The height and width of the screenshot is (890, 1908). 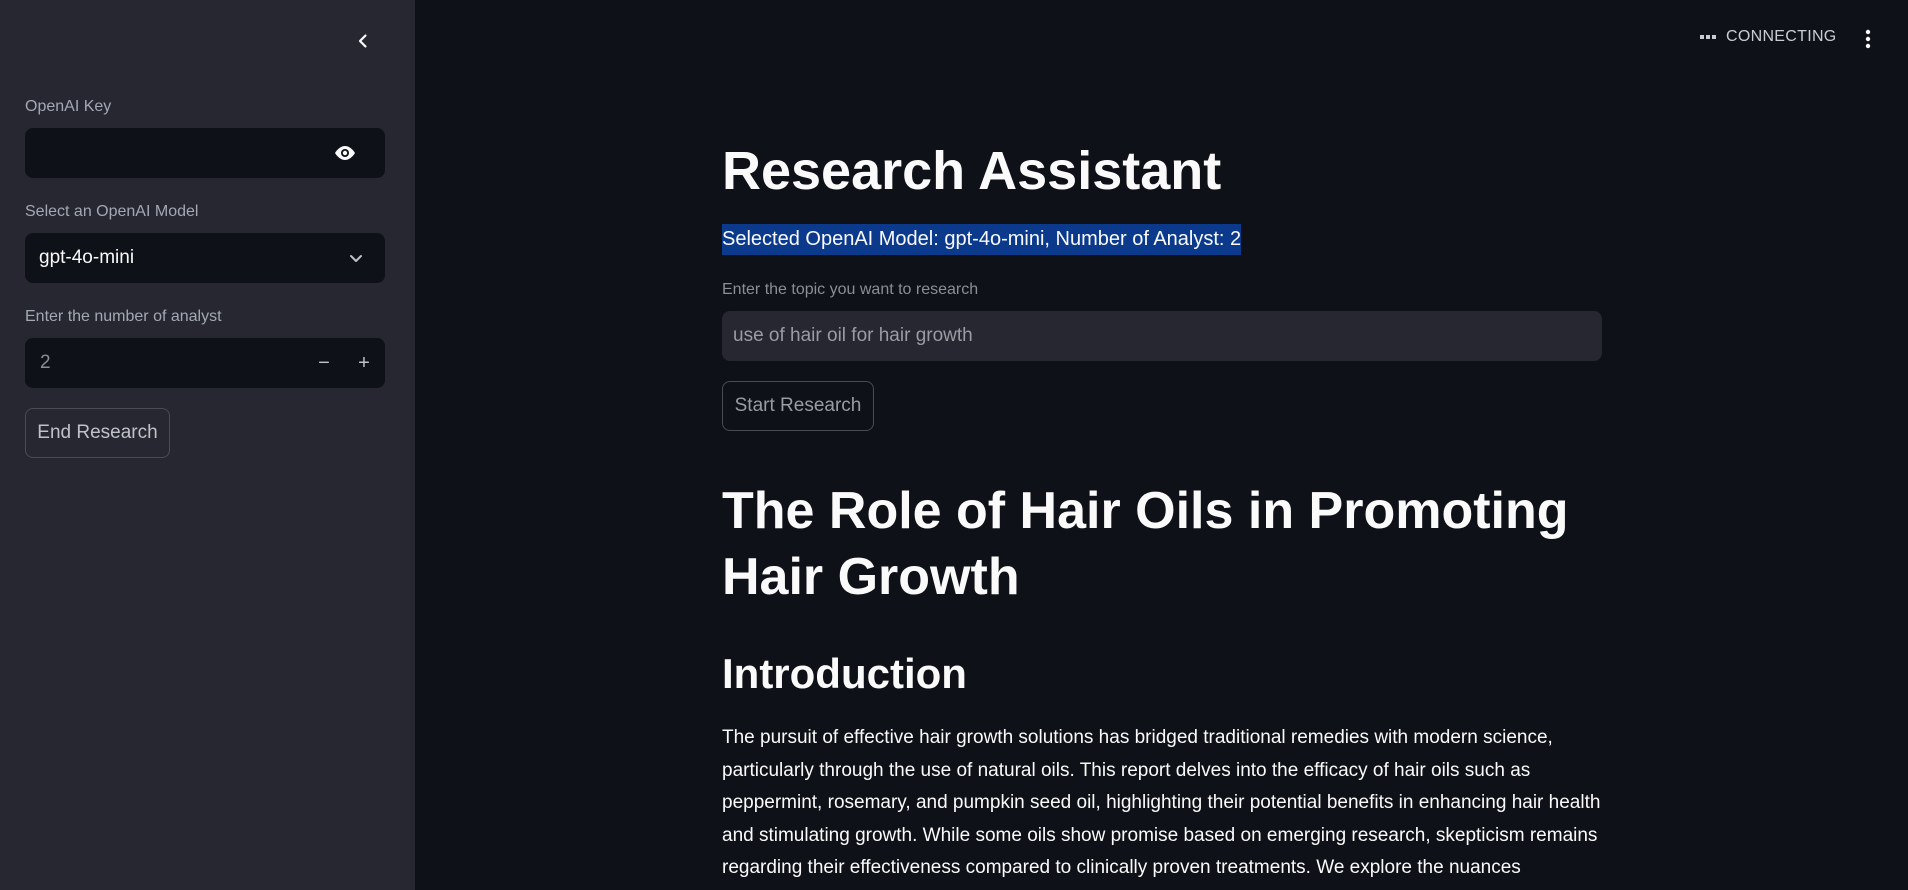 What do you see at coordinates (364, 363) in the screenshot?
I see `increment-button: +` at bounding box center [364, 363].